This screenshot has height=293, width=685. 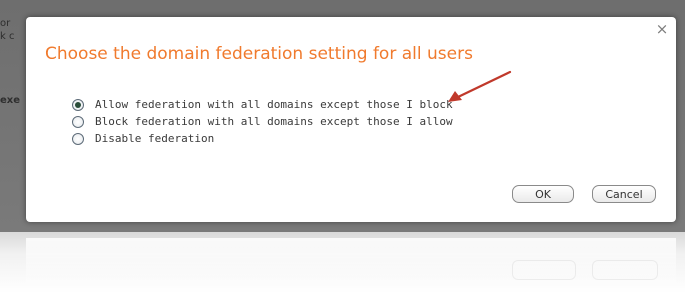 I want to click on close-icon: ×, so click(x=662, y=29).